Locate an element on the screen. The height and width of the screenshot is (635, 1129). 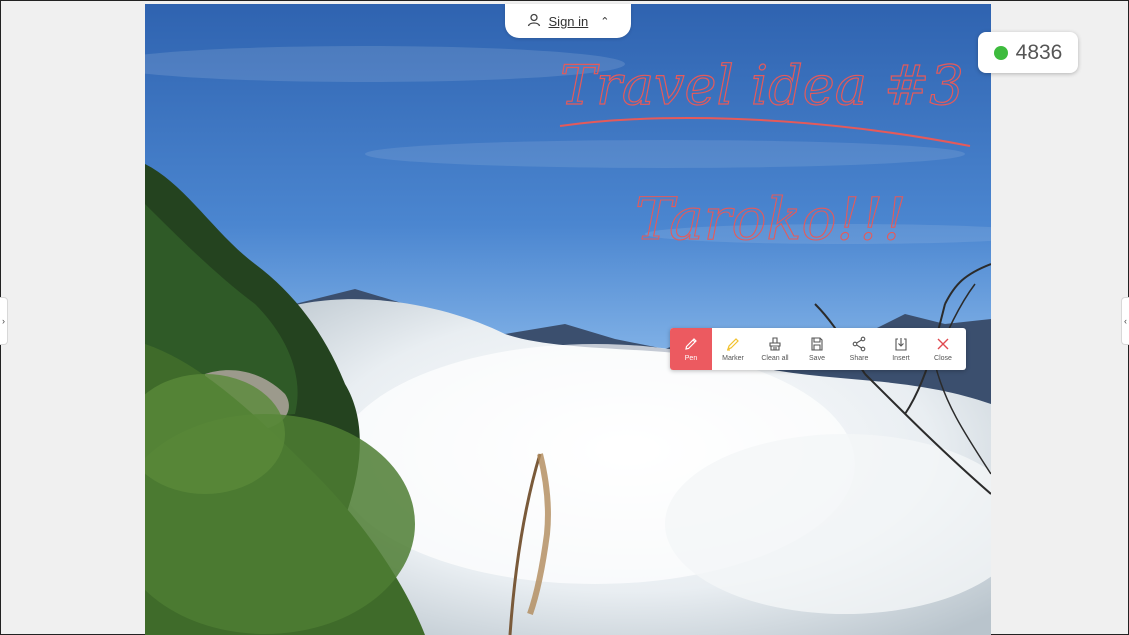
close-label: Close is located at coordinates (943, 358).